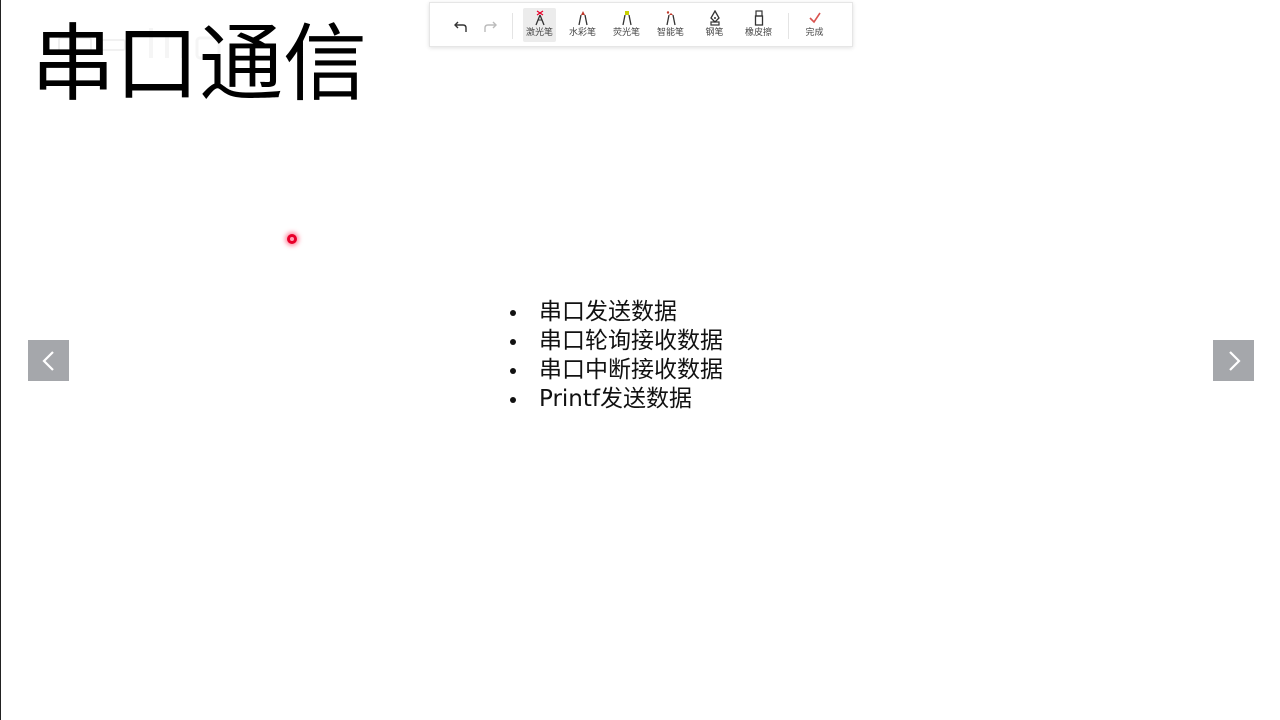 This screenshot has height=720, width=1280. I want to click on tool-smart-pen: 智能笔, so click(670, 25).